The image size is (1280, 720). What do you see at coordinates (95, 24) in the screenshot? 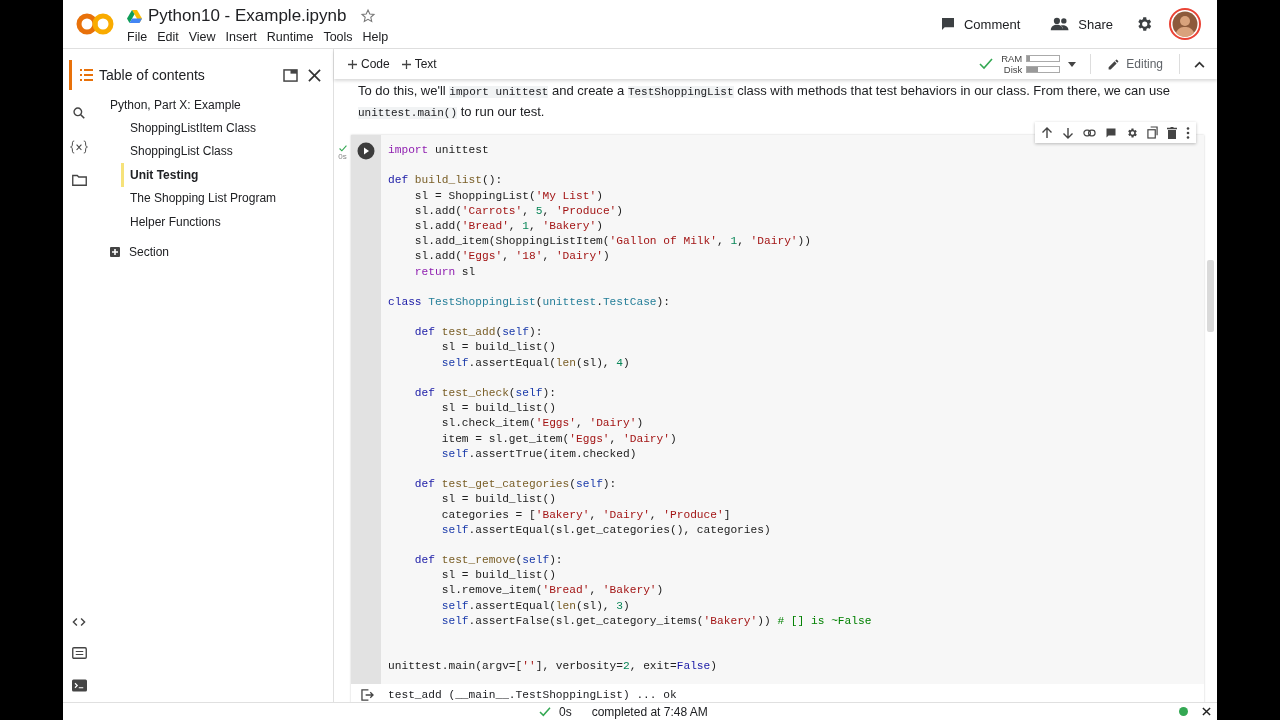
I see `logo` at bounding box center [95, 24].